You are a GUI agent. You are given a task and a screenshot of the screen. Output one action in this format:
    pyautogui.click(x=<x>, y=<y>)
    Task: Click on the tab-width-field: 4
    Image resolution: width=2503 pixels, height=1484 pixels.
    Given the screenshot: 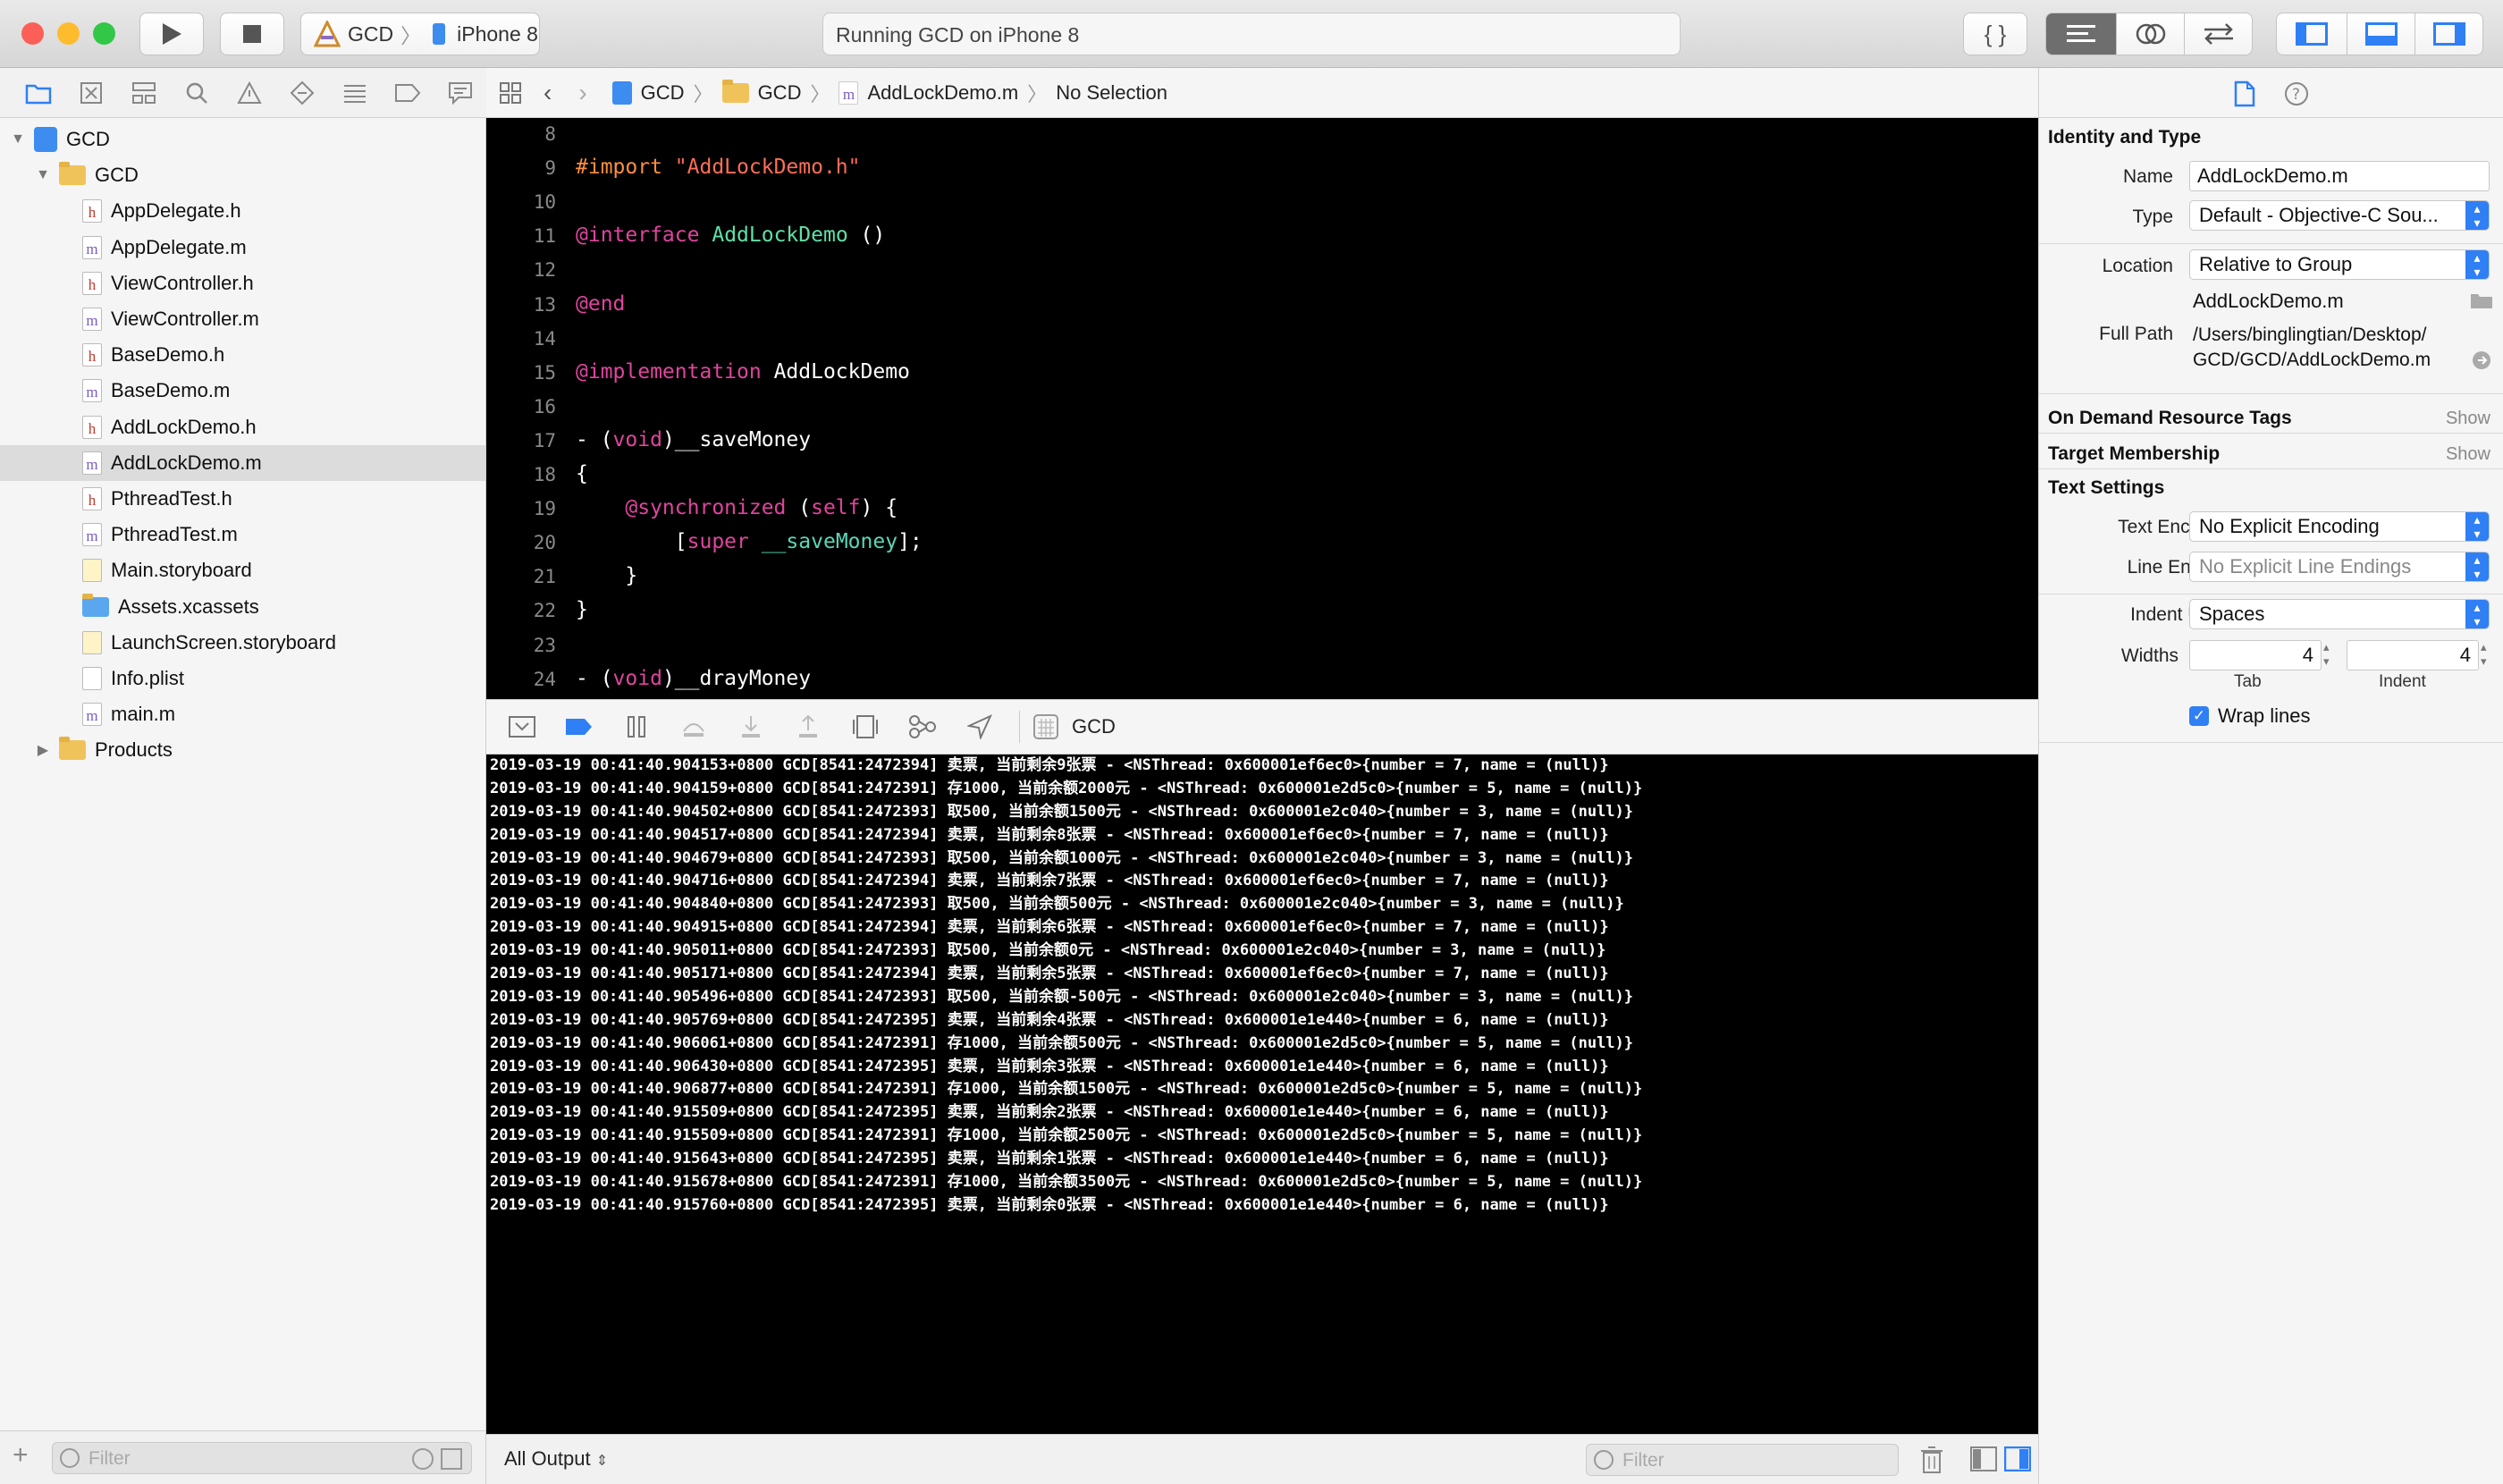 What is the action you would take?
    pyautogui.click(x=2255, y=655)
    